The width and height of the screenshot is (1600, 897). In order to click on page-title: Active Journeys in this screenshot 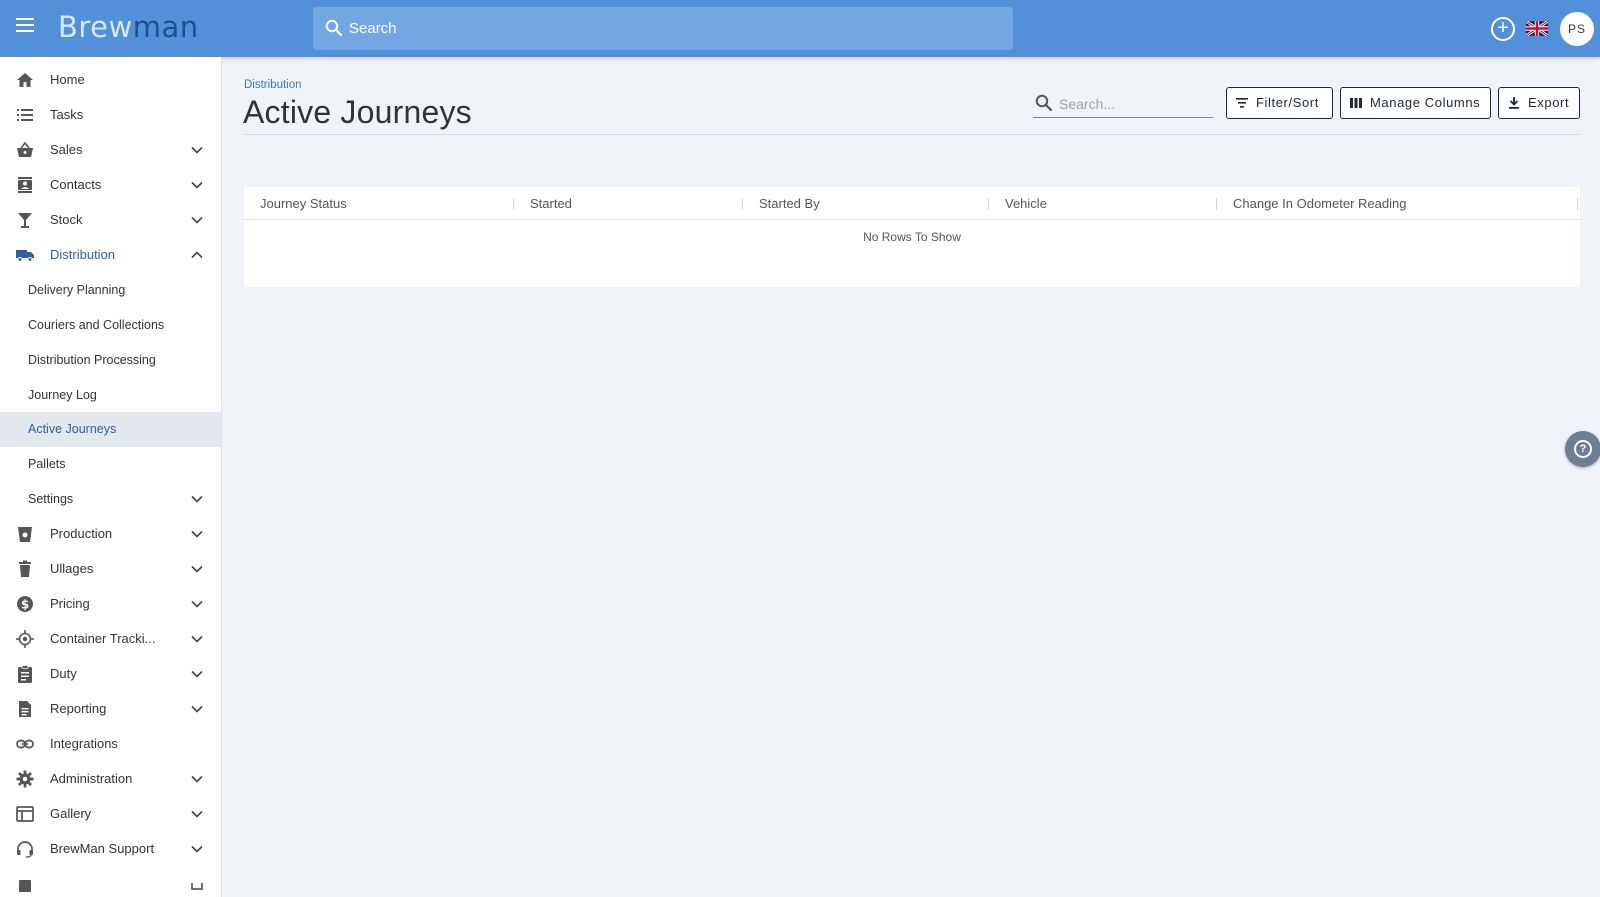, I will do `click(357, 112)`.